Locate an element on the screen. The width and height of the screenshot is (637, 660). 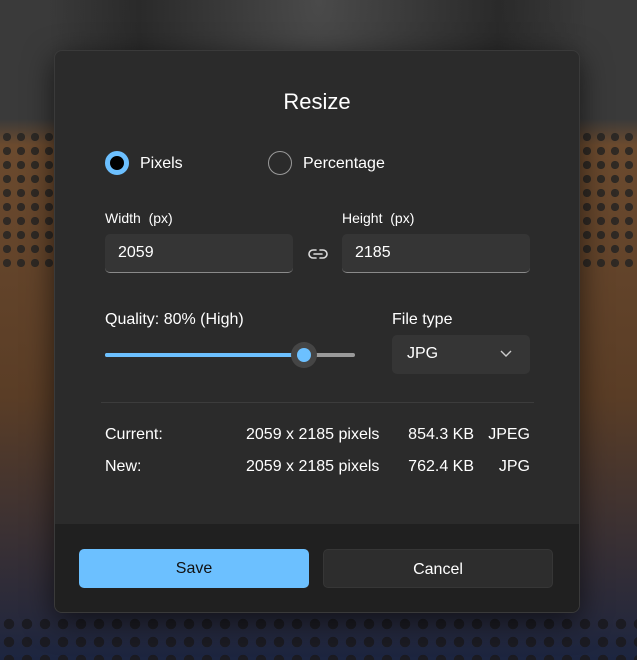
quality-label: Quality: 80% (High) is located at coordinates (174, 319).